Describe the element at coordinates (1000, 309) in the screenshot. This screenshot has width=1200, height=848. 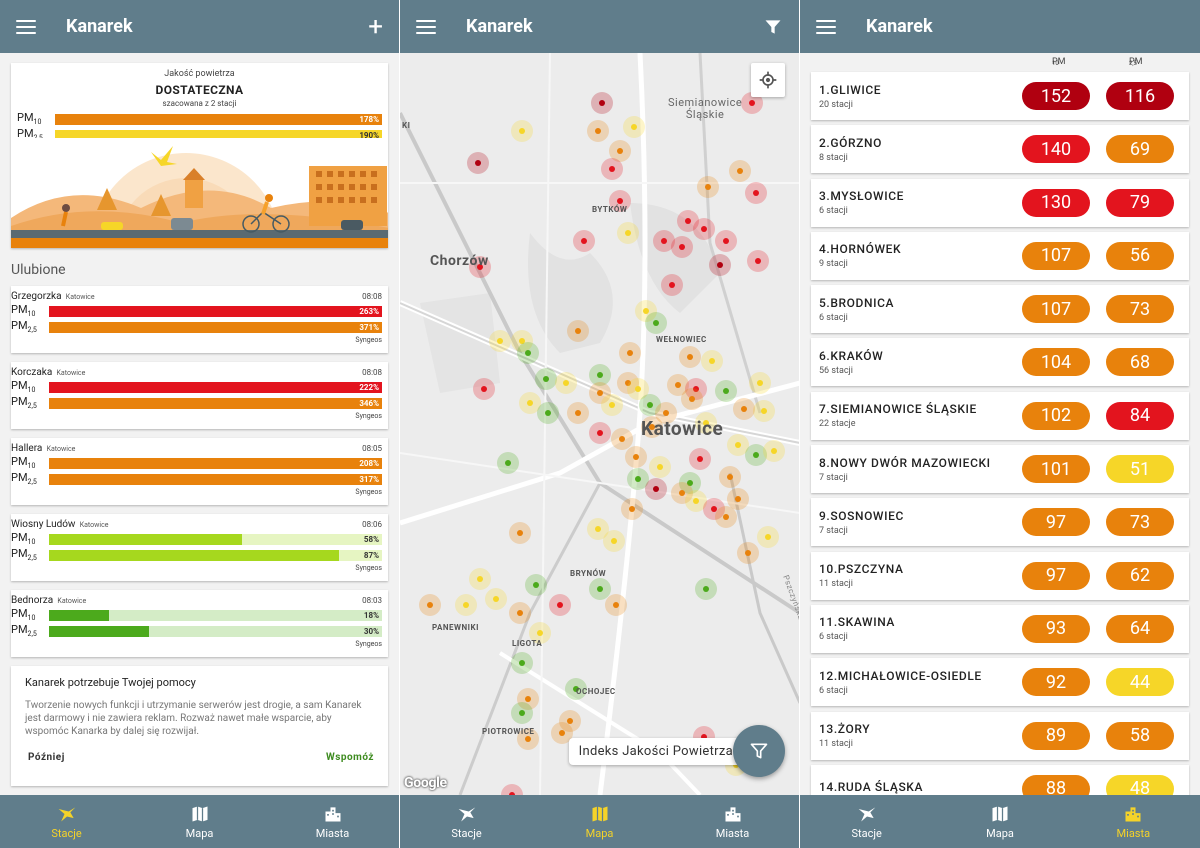
I see `city-row: 5.BRODNICA 6 stacji 107 73` at that location.